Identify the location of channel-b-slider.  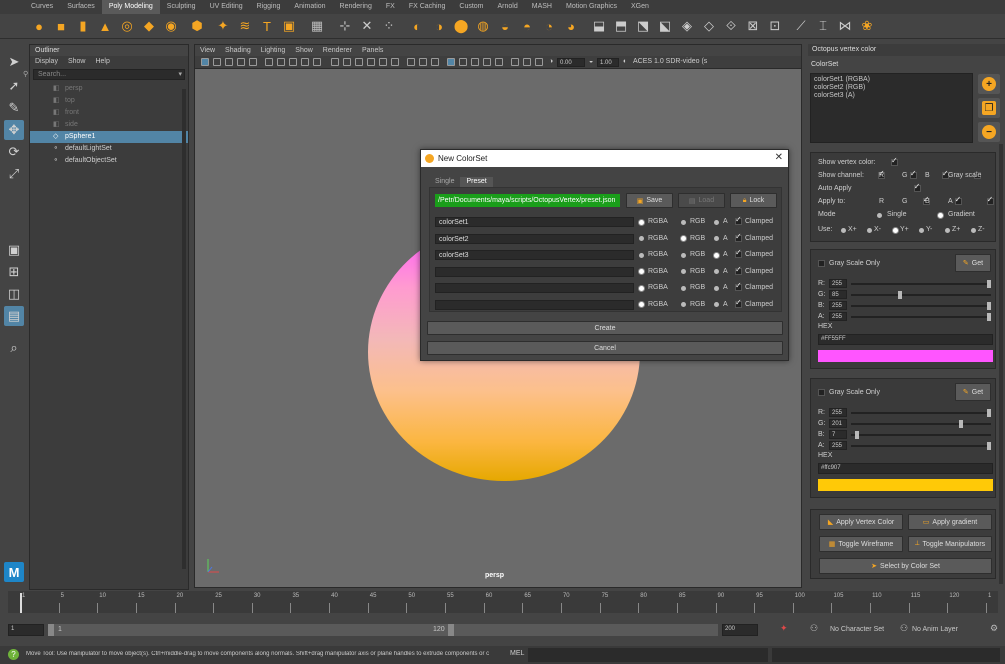
(921, 306).